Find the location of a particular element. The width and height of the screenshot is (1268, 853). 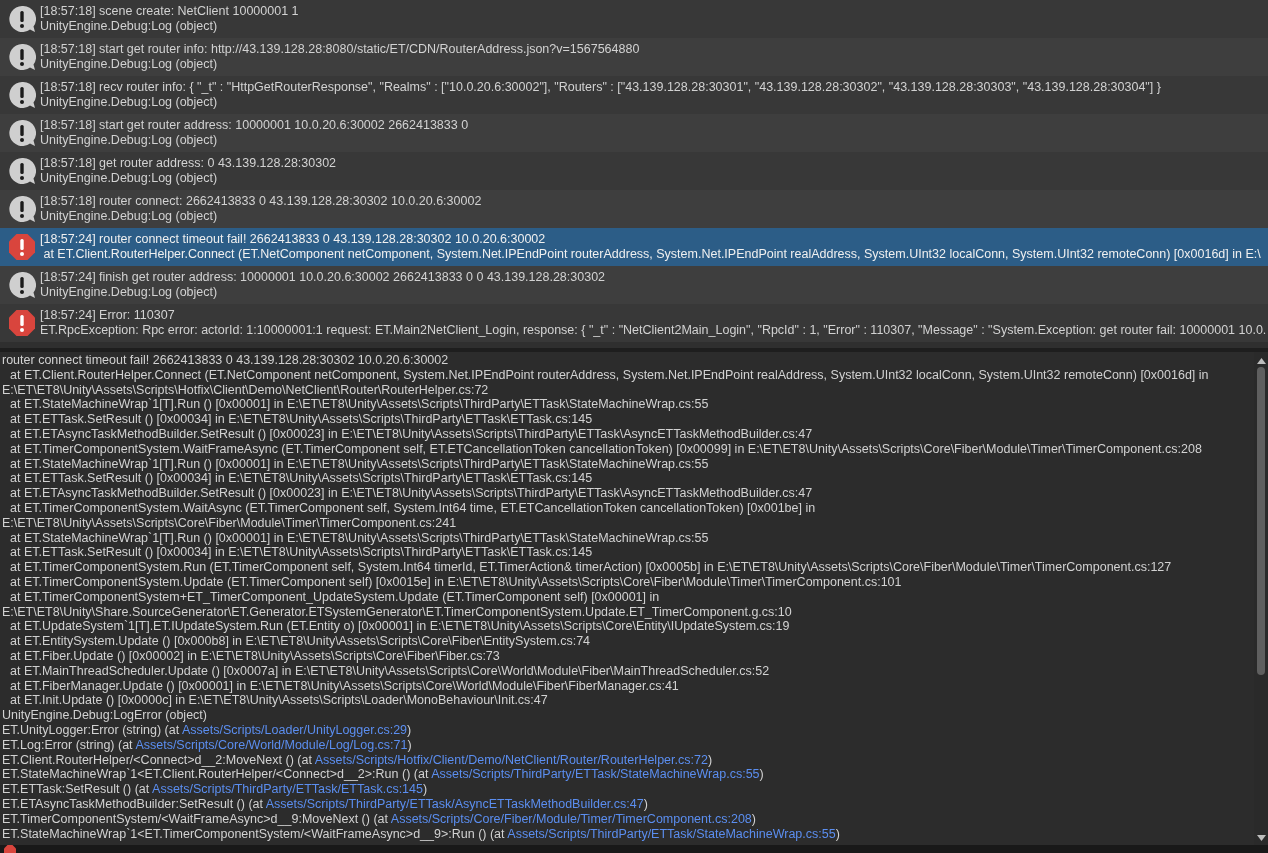

log-entry: [18:57:18] scene create: NetClient 10000001 1 UnityEngine.Debug:Log (object) is located at coordinates (634, 19).